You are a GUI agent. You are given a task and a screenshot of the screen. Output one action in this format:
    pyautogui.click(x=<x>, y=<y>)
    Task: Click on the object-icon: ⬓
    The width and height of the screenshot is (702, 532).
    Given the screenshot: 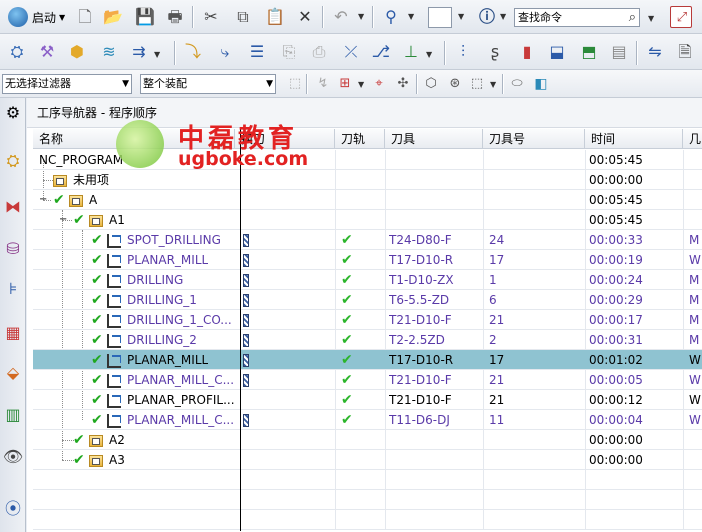 What is the action you would take?
    pyautogui.click(x=557, y=52)
    